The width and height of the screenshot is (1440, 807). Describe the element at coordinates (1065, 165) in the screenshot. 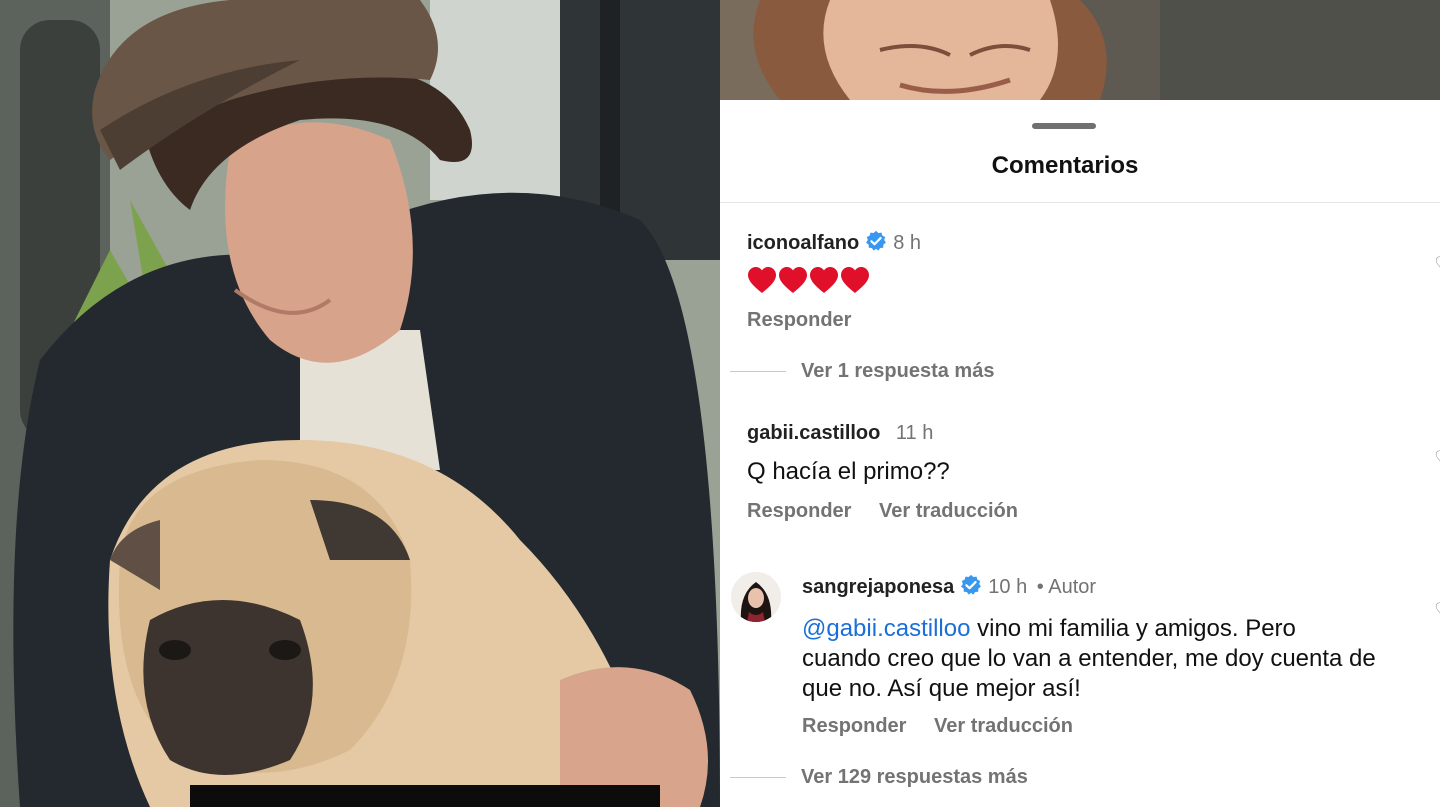

I see `sheet-title: Comentarios` at that location.